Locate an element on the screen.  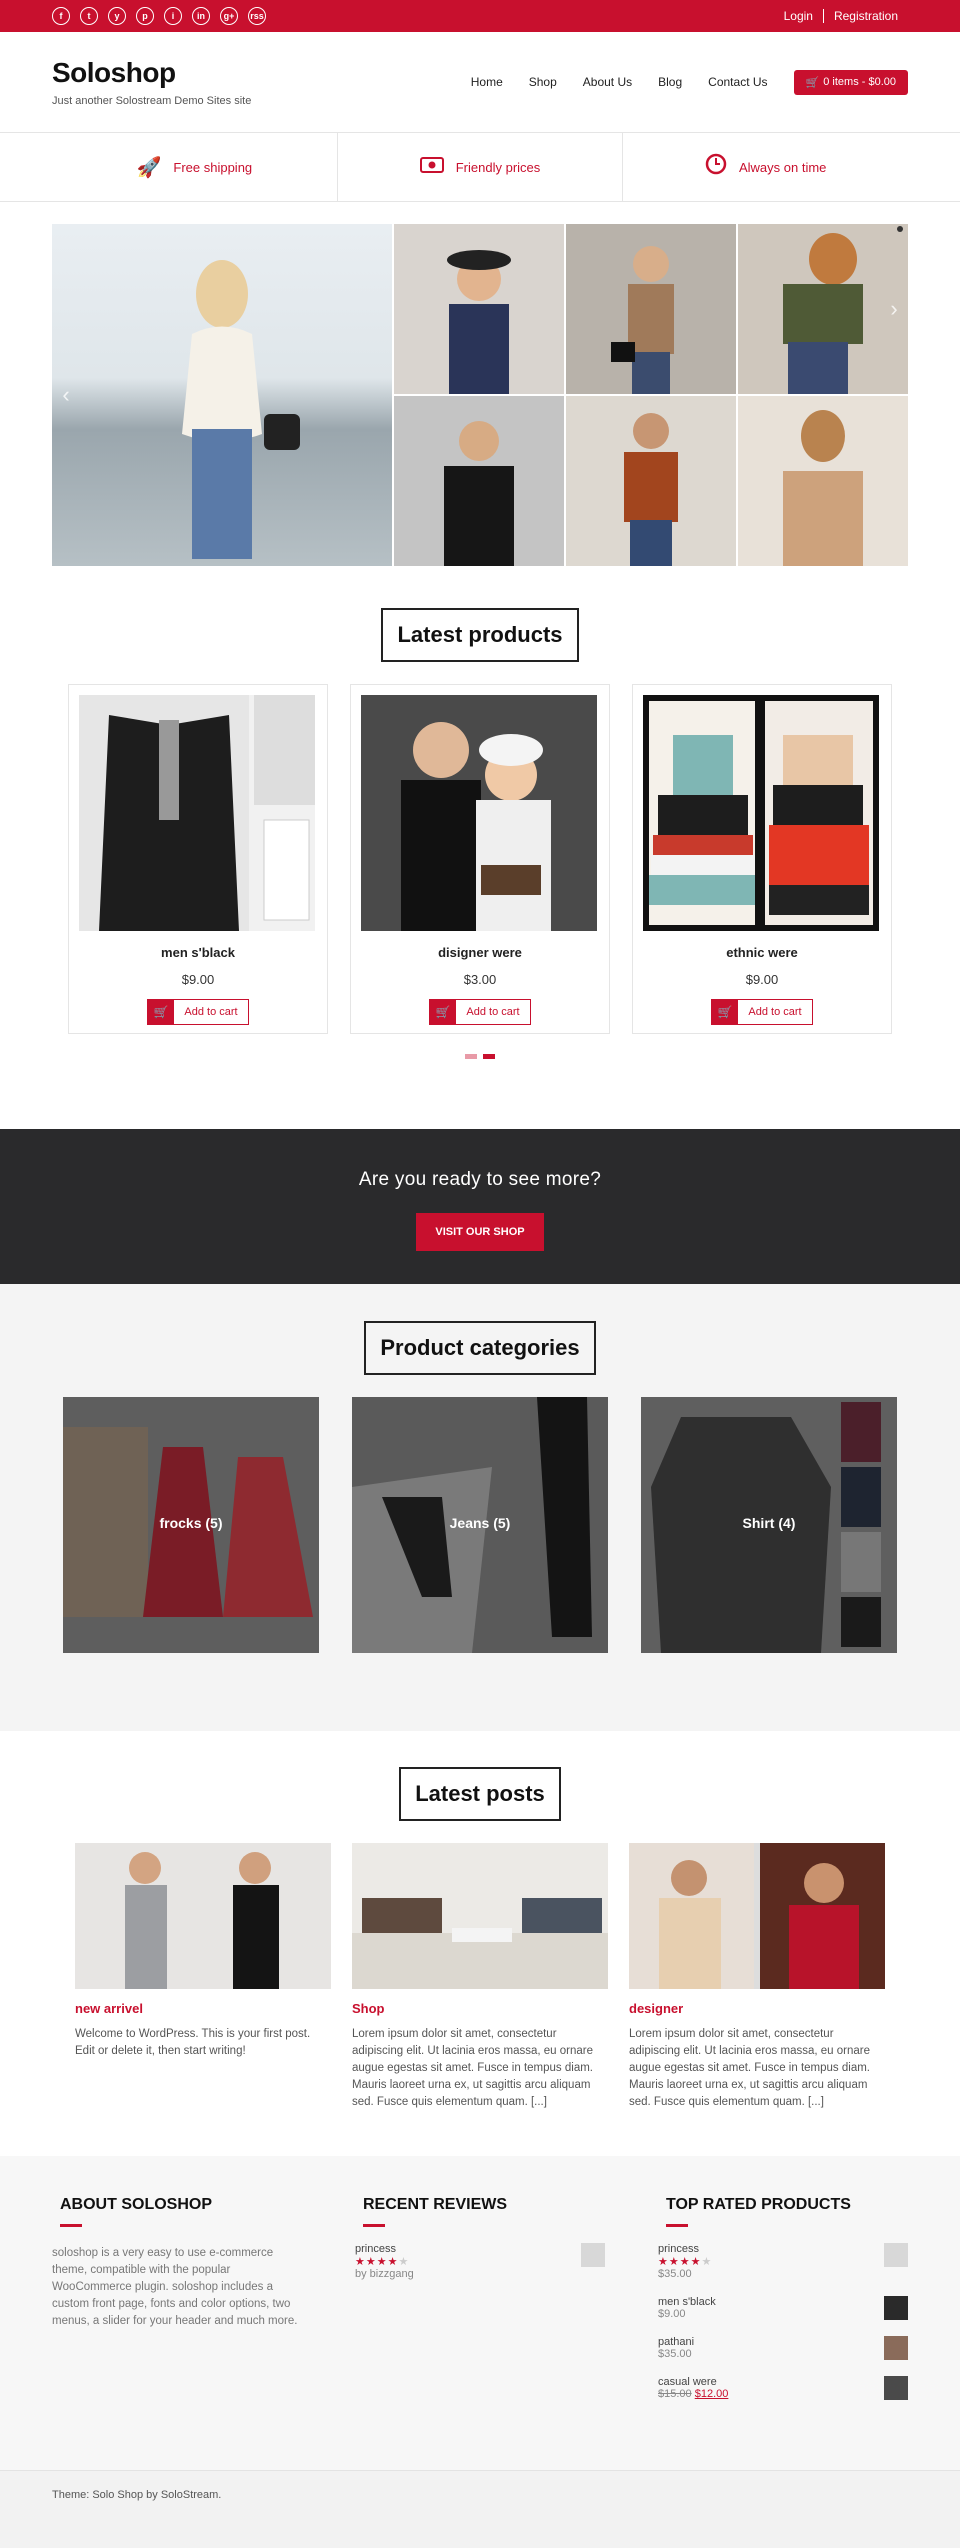
carousel-pagination is located at coordinates (480, 1056).